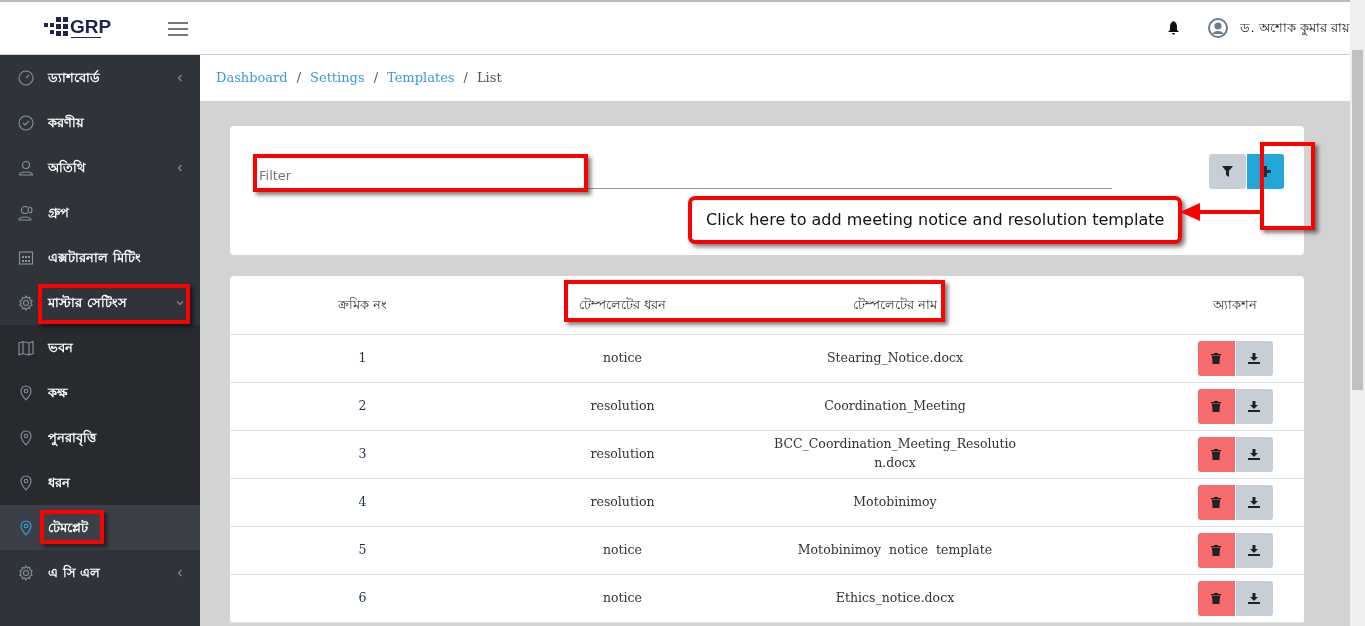 This screenshot has height=626, width=1365. Describe the element at coordinates (60, 347) in the screenshot. I see `sidebar-label: ভবন` at that location.